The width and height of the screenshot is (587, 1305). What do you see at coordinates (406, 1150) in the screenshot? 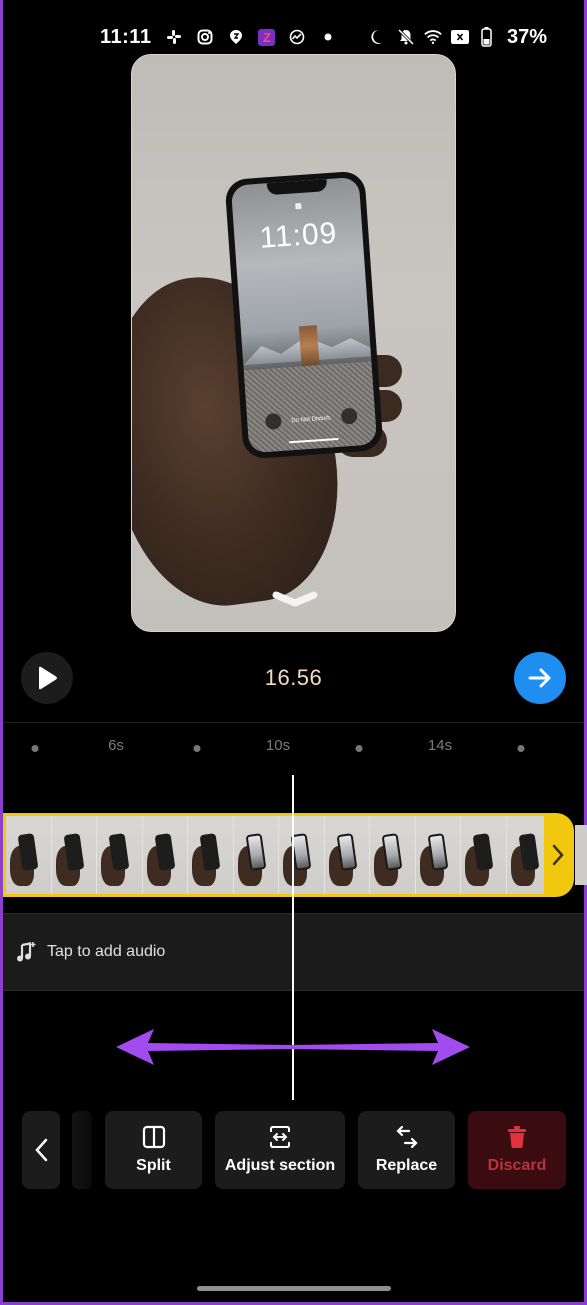
I see `replace-button: Replace` at bounding box center [406, 1150].